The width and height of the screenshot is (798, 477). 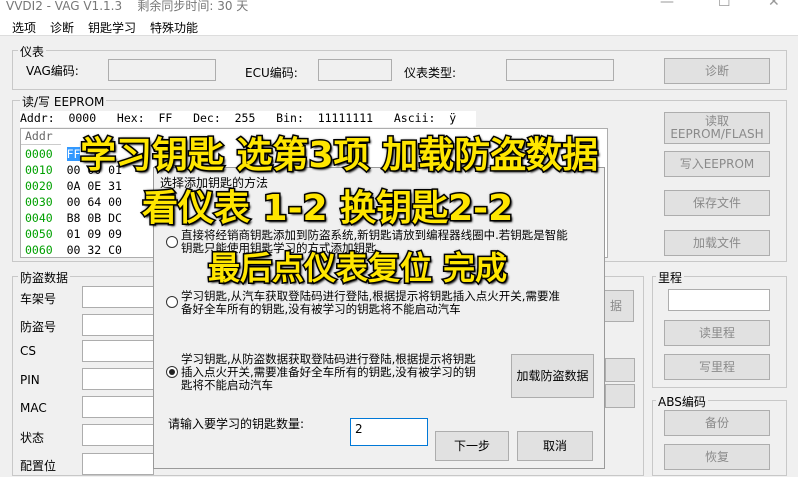 What do you see at coordinates (53, 154) in the screenshot?
I see `hex-row: 0000 FF` at bounding box center [53, 154].